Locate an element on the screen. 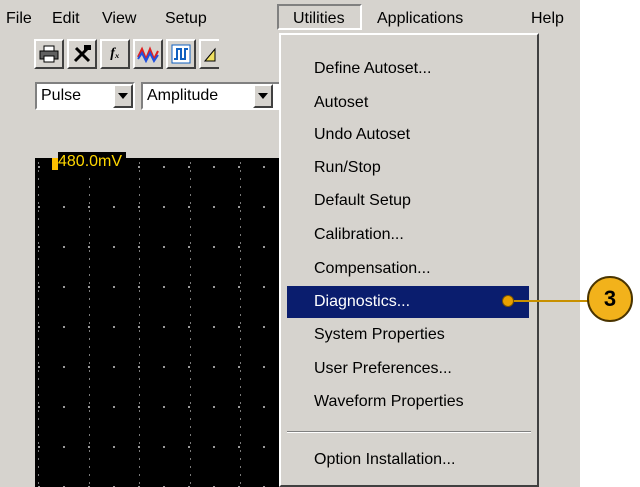 This screenshot has height=487, width=640. pulse-select-value: Pulse is located at coordinates (61, 95).